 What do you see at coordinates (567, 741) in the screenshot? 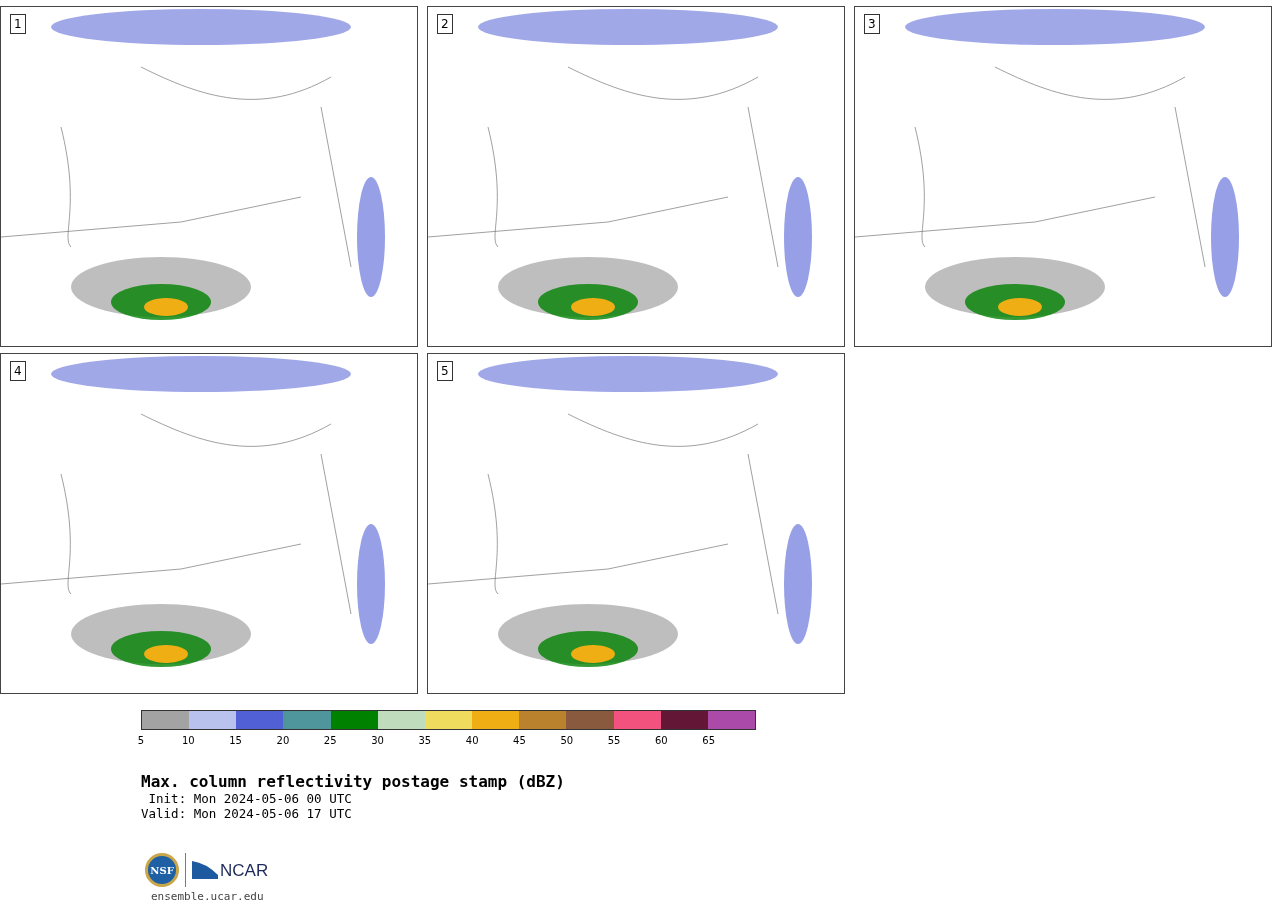
I see `tick-label: 50` at bounding box center [567, 741].